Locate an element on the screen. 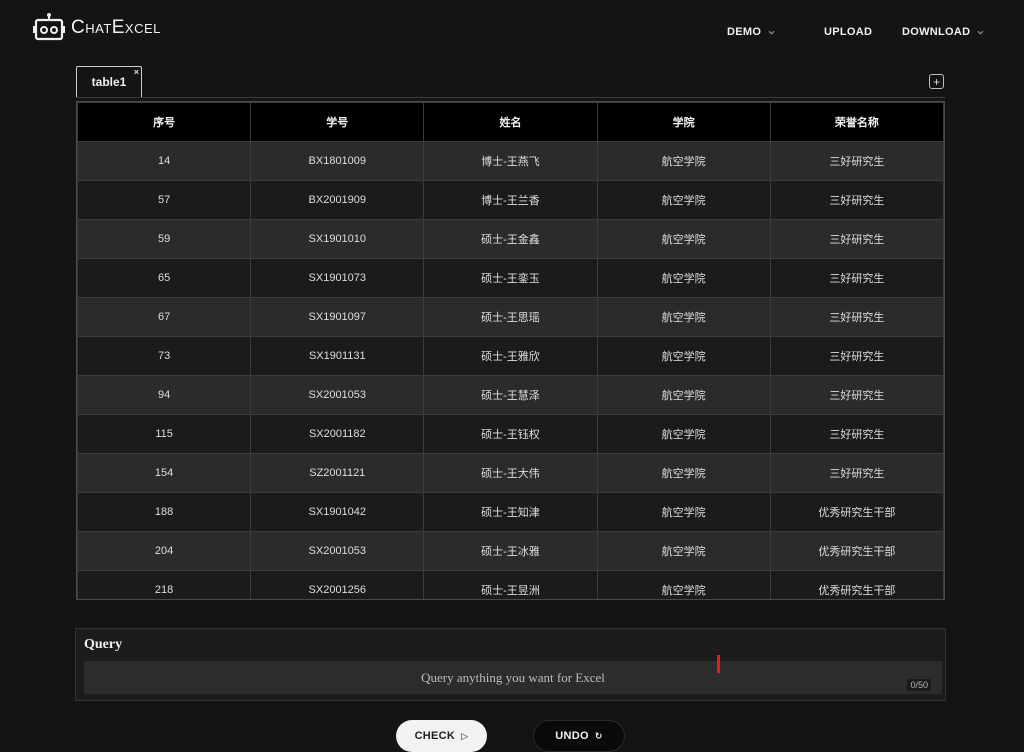 The height and width of the screenshot is (752, 1024). table-cell: 硕士-王慧泽 is located at coordinates (510, 395).